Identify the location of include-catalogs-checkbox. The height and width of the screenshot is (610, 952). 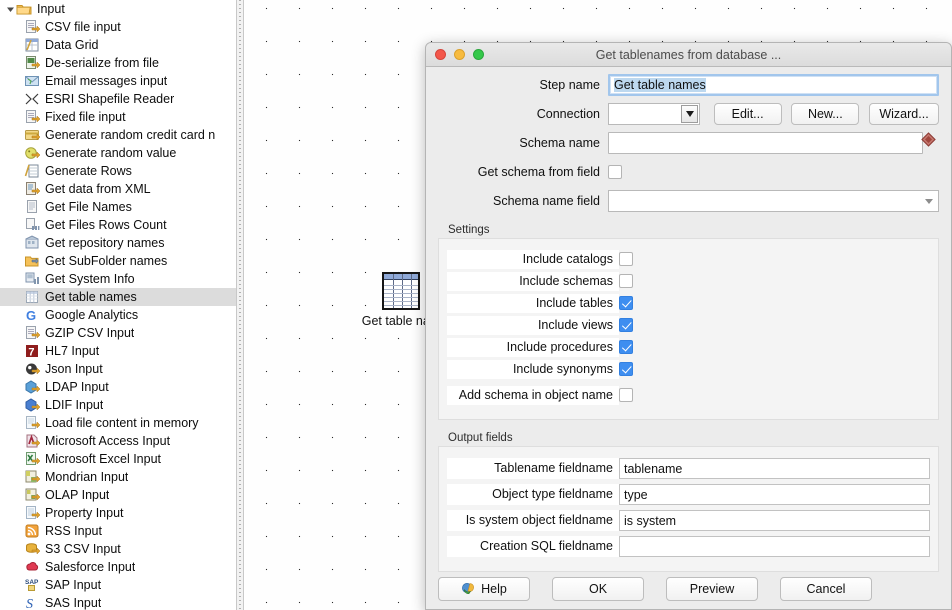
(626, 259).